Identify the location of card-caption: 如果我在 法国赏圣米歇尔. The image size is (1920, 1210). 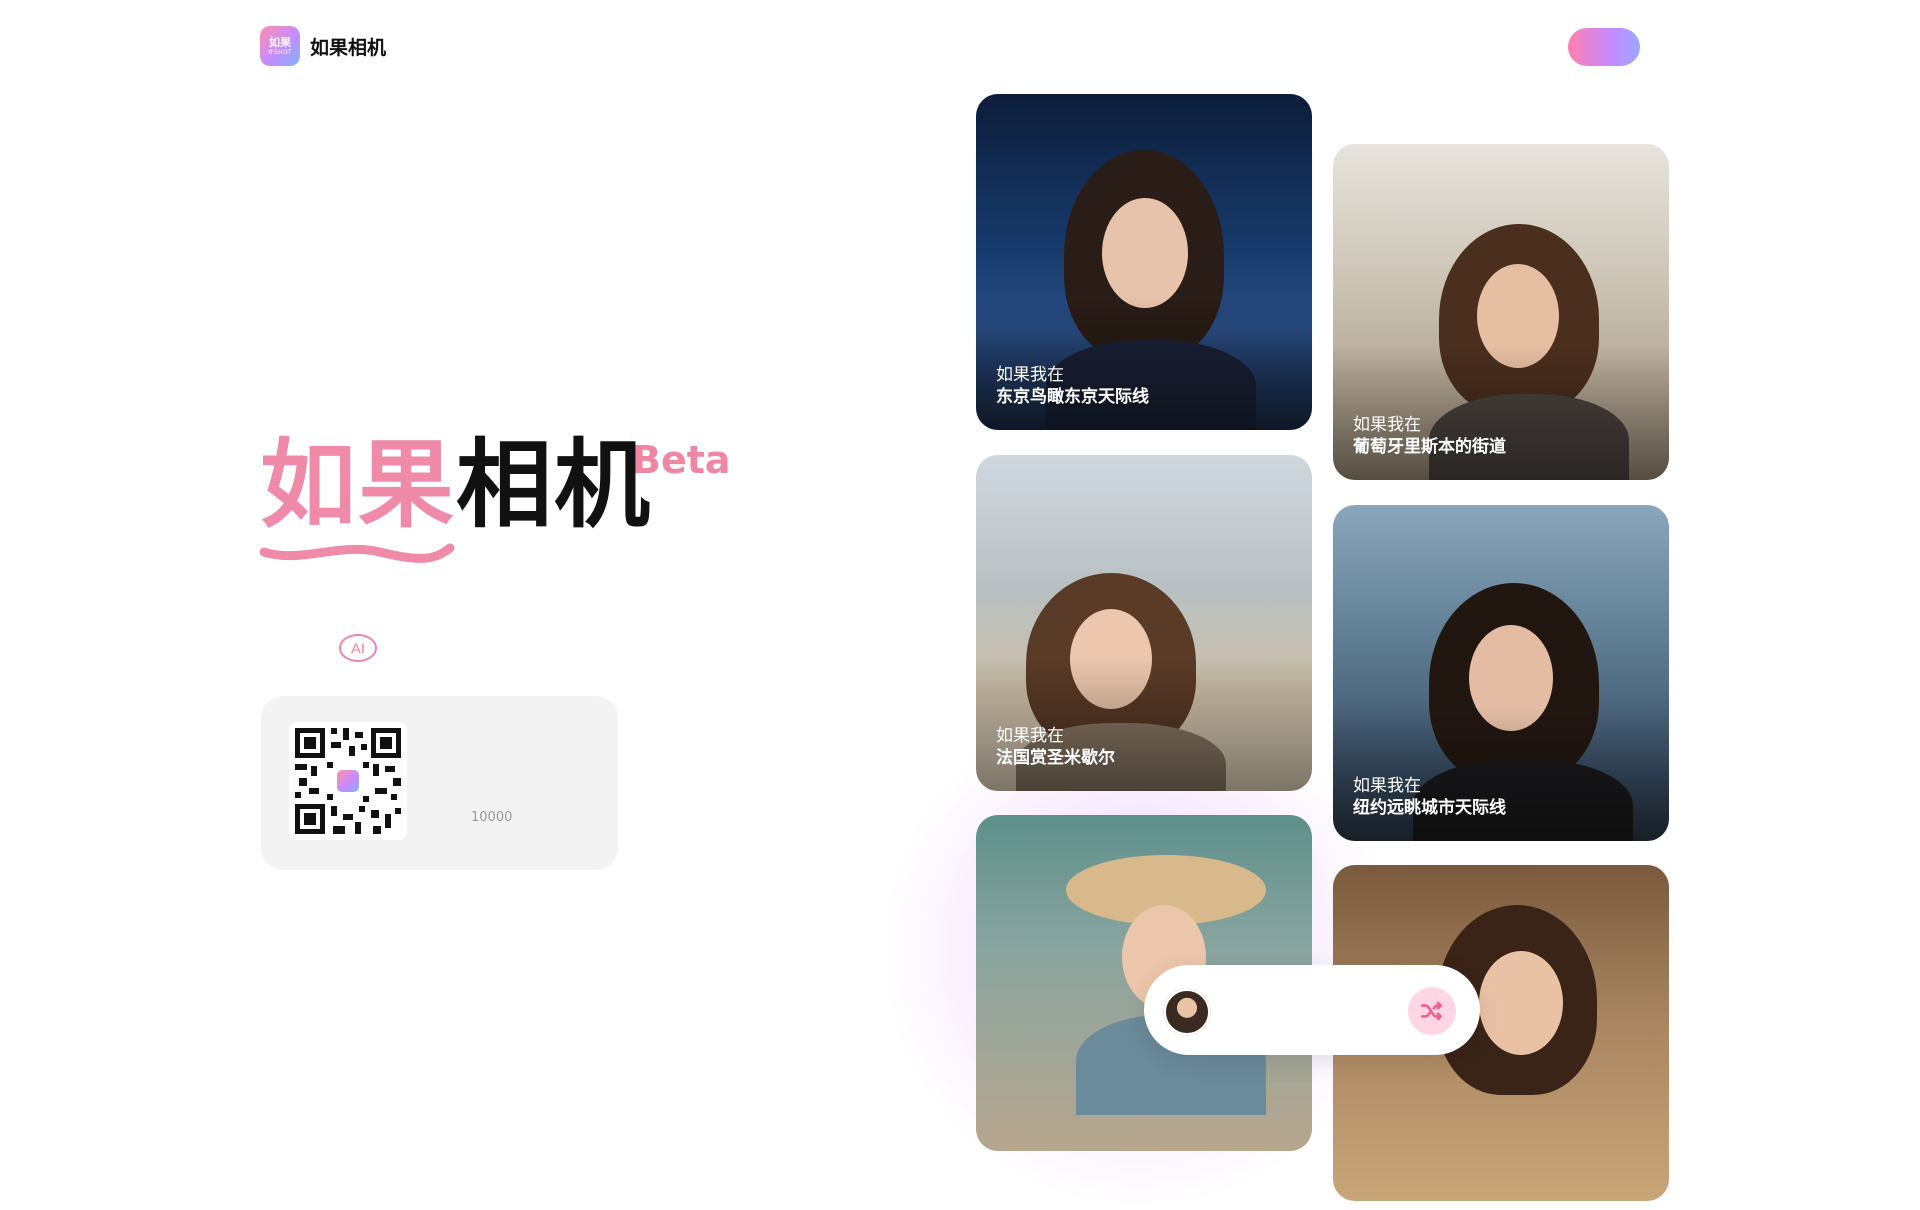
(1055, 747).